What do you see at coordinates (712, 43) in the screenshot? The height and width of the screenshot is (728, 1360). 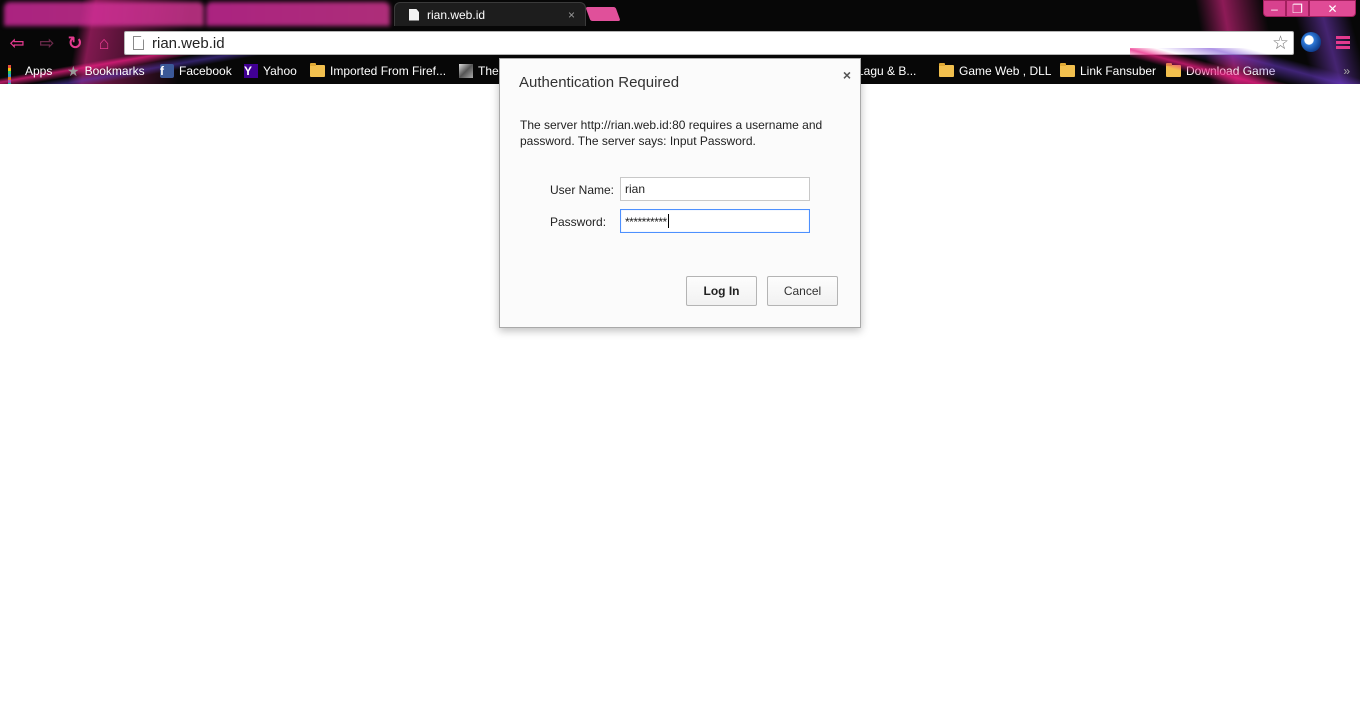 I see `url-text: rian.web.id` at bounding box center [712, 43].